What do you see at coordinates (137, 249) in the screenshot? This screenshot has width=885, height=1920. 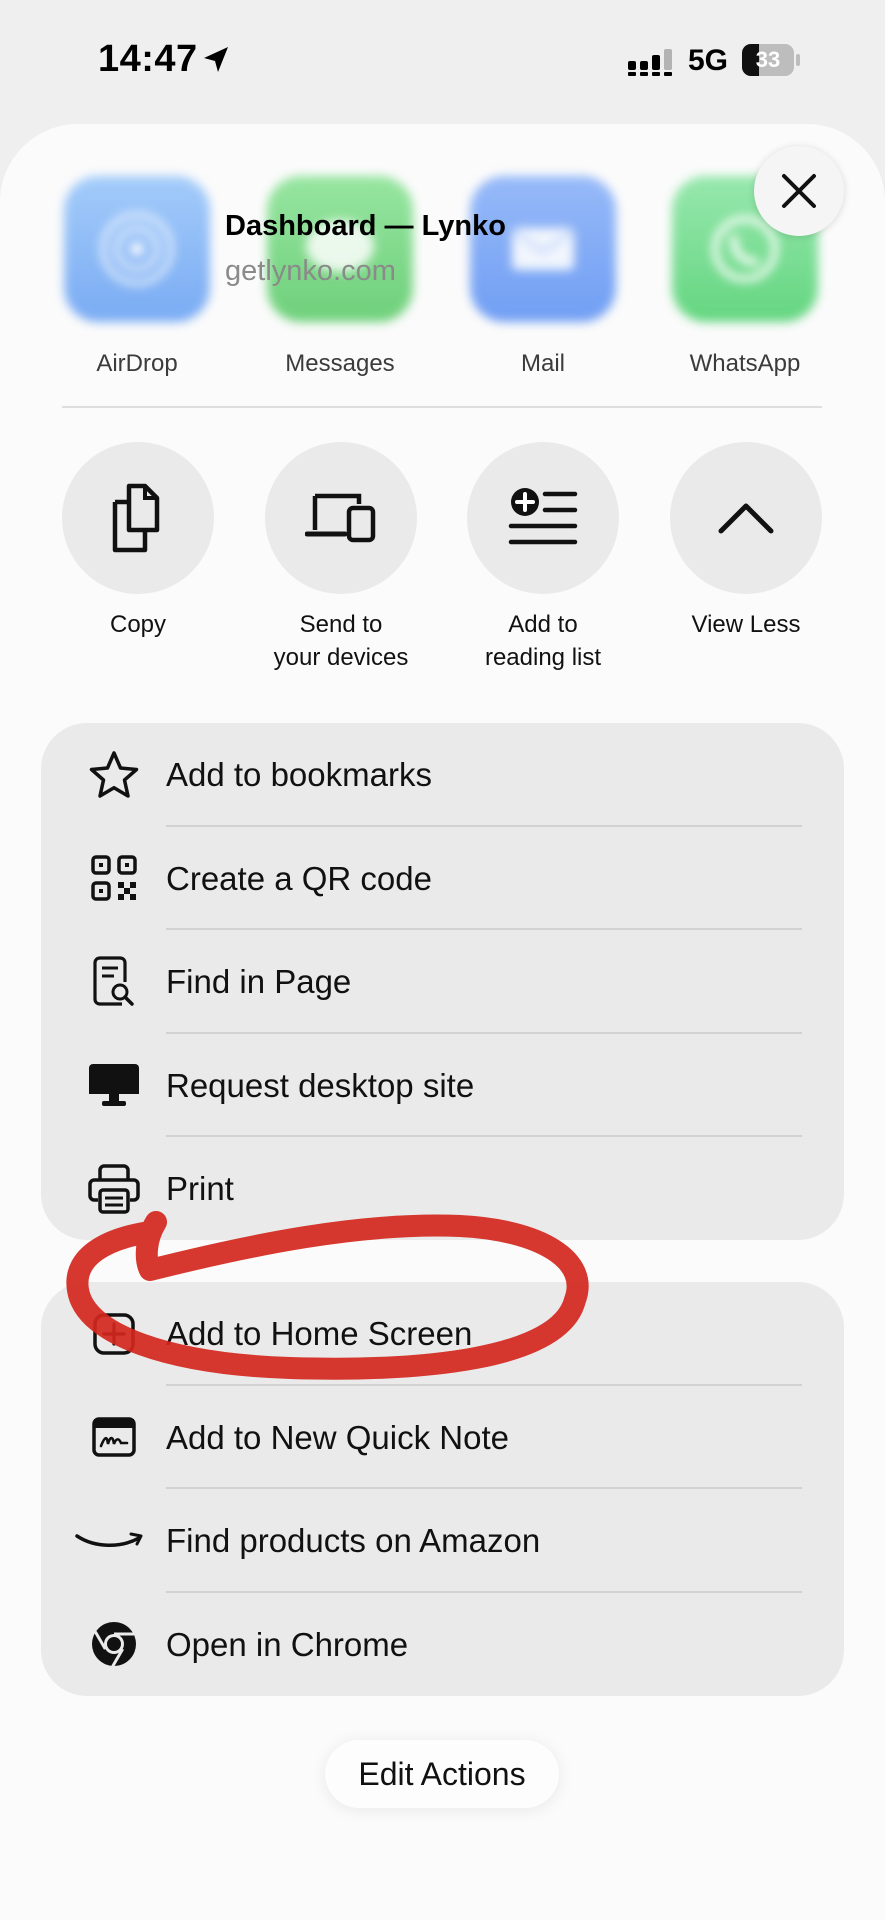 I see `airdrop-icon` at bounding box center [137, 249].